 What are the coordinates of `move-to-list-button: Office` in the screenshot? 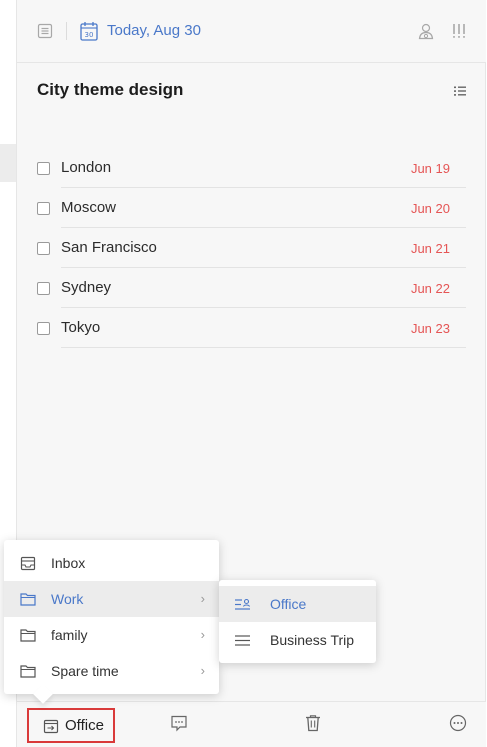 It's located at (71, 725).